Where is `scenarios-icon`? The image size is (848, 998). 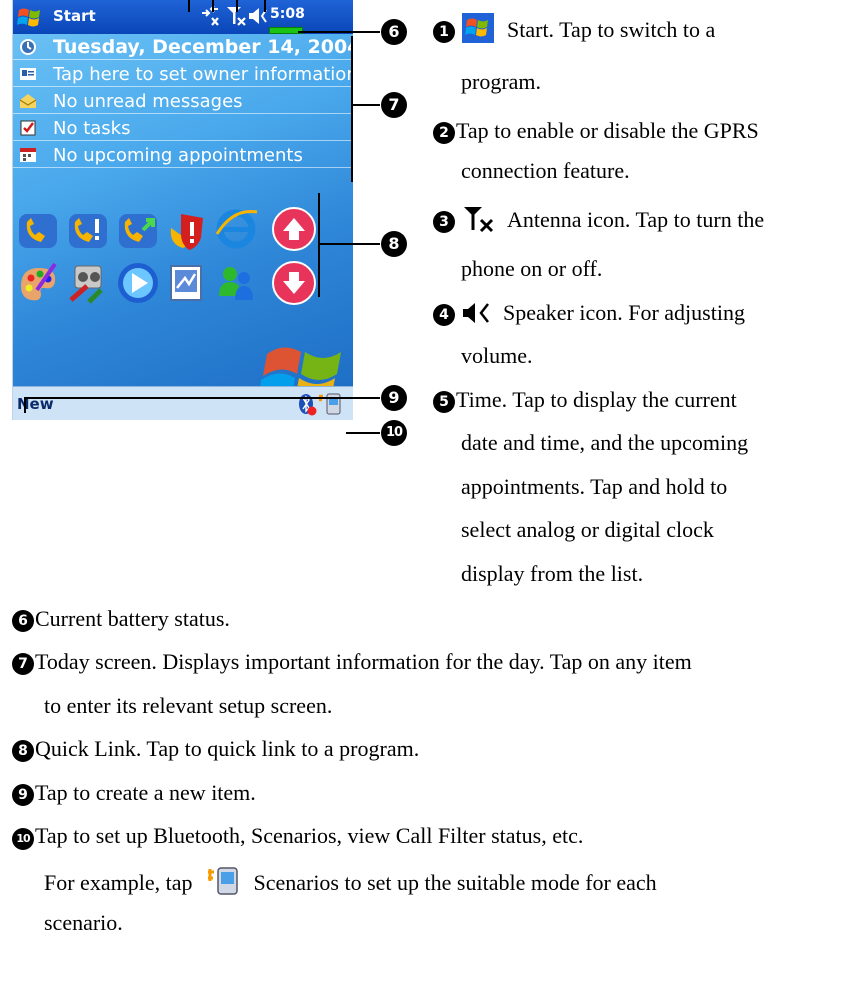 scenarios-icon is located at coordinates (222, 881).